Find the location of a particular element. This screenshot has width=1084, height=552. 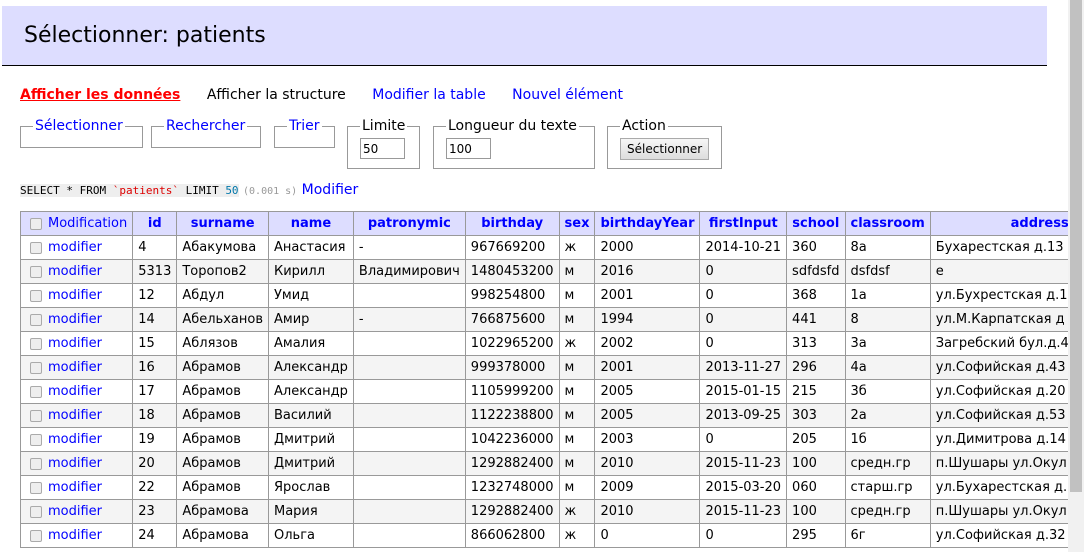

search-fieldset: Rechercher is located at coordinates (206, 133).